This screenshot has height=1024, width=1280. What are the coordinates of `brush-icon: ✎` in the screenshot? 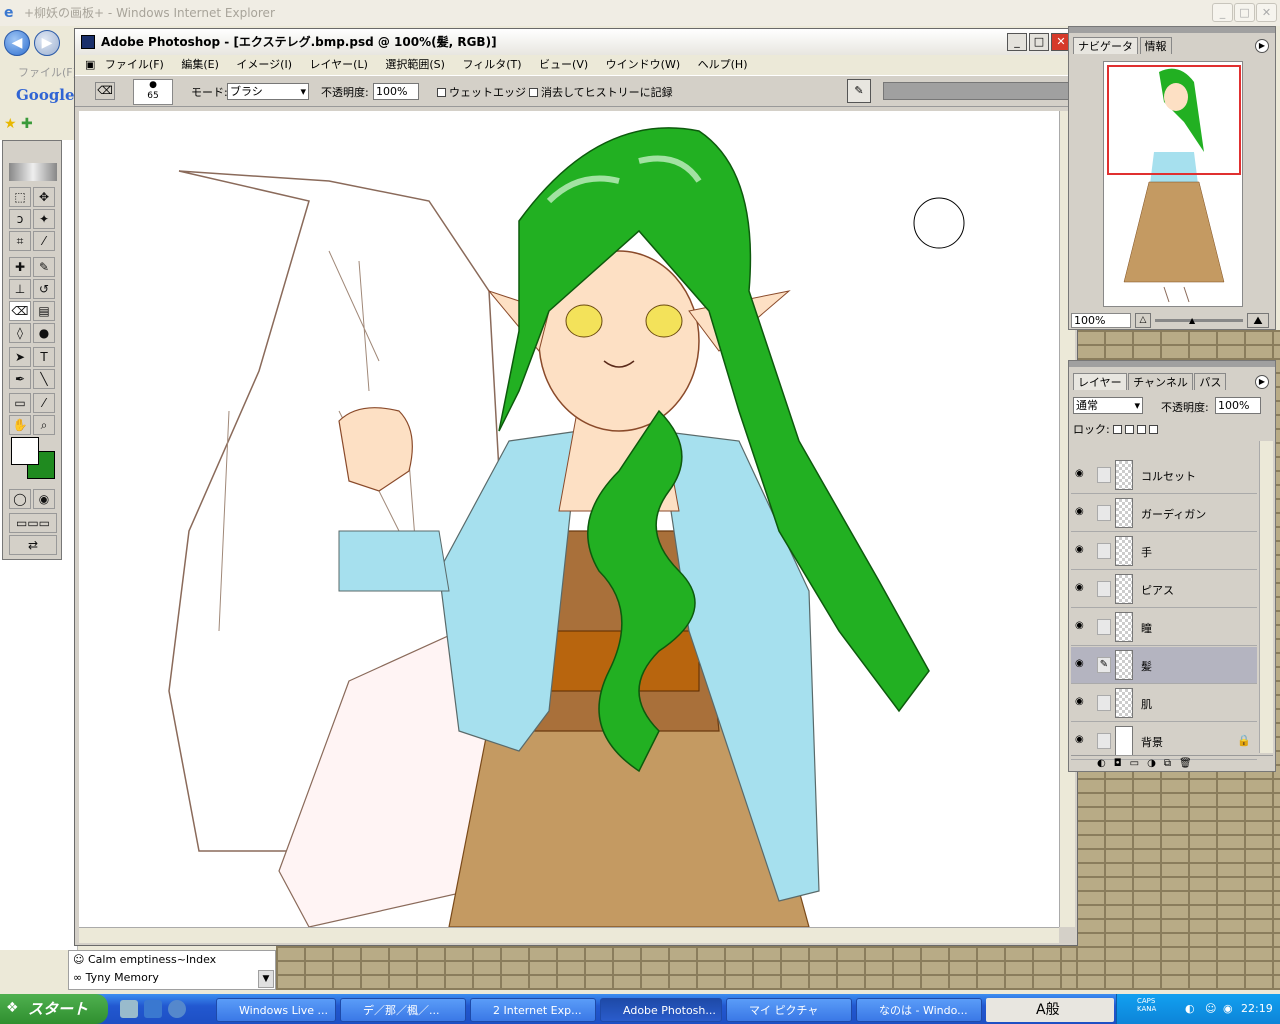 It's located at (1104, 665).